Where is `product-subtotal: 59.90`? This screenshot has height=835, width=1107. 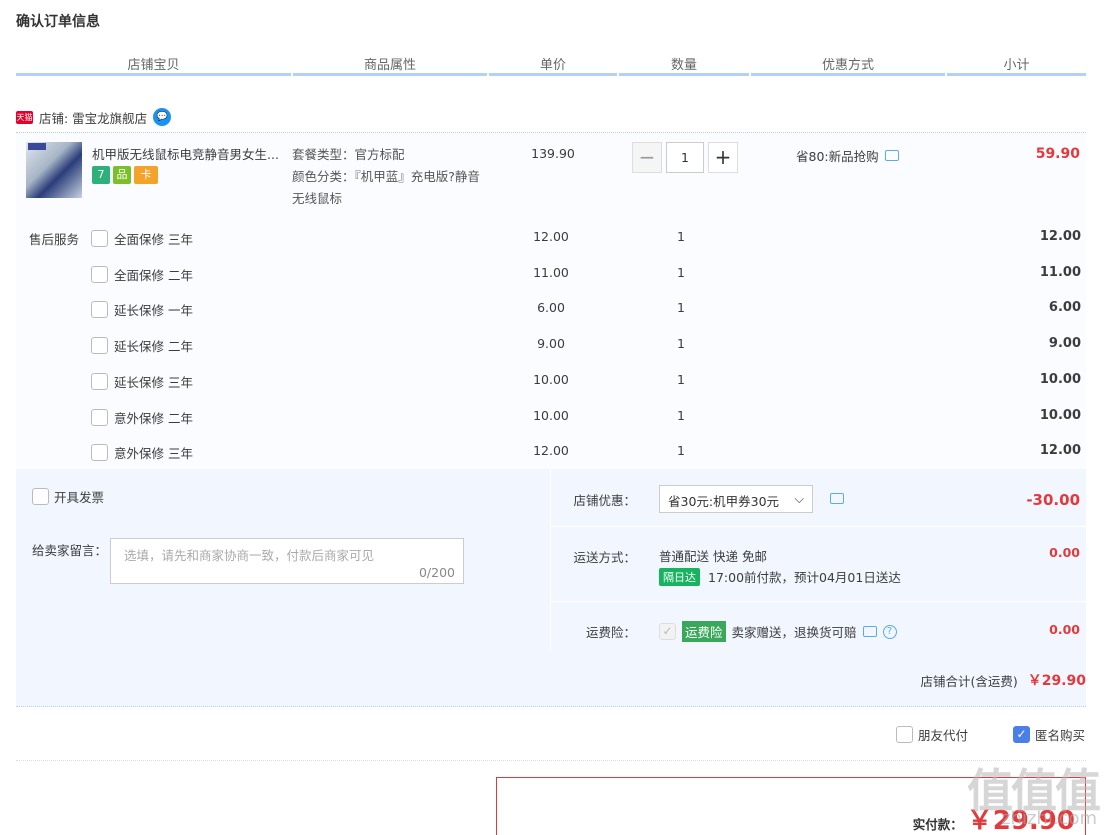 product-subtotal: 59.90 is located at coordinates (1057, 154).